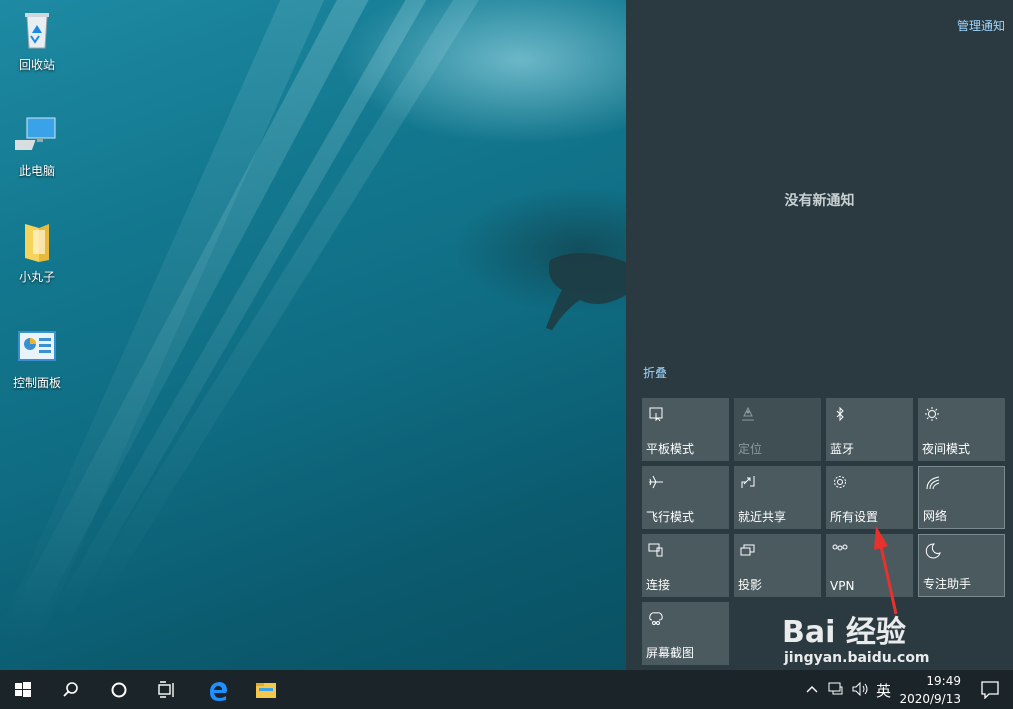  Describe the element at coordinates (36, 171) in the screenshot. I see `desktop-icon-label: 此电脑` at that location.